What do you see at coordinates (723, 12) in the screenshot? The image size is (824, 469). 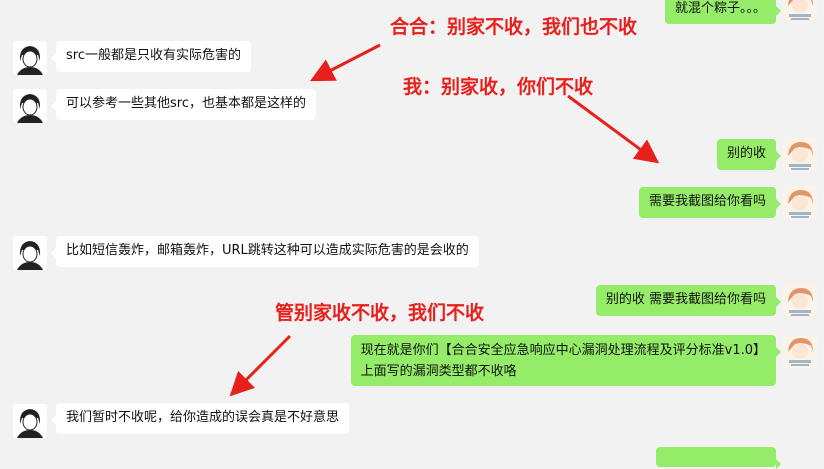 I see `message-out-0: 就混个粽子。。。` at bounding box center [723, 12].